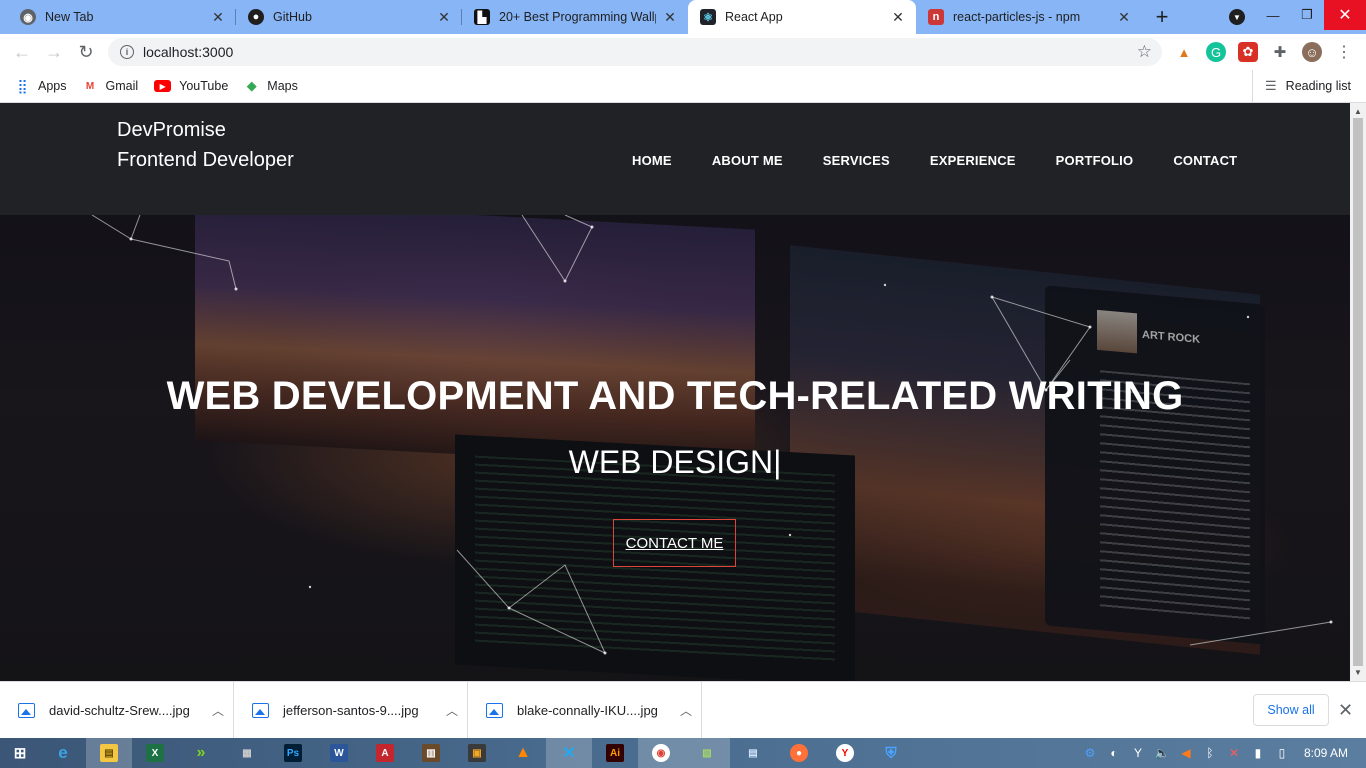 The width and height of the screenshot is (1366, 768). Describe the element at coordinates (119, 710) in the screenshot. I see `download-filename: david-schultz-Srew....jpg` at that location.